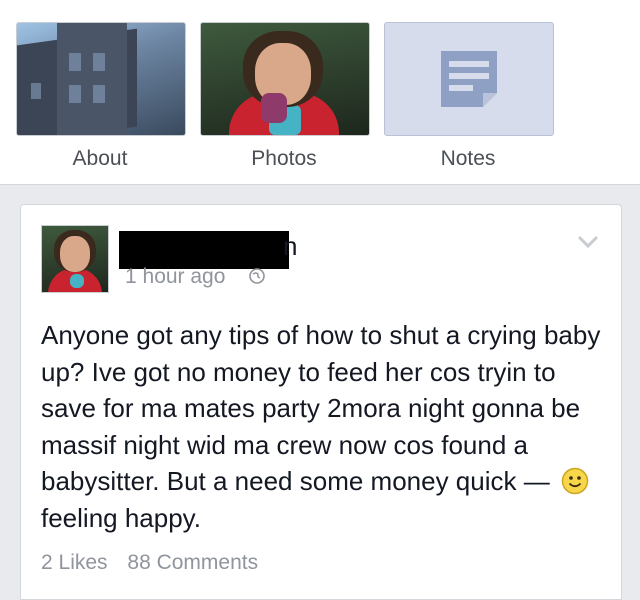 The width and height of the screenshot is (640, 600). What do you see at coordinates (588, 242) in the screenshot?
I see `chevron-down-icon` at bounding box center [588, 242].